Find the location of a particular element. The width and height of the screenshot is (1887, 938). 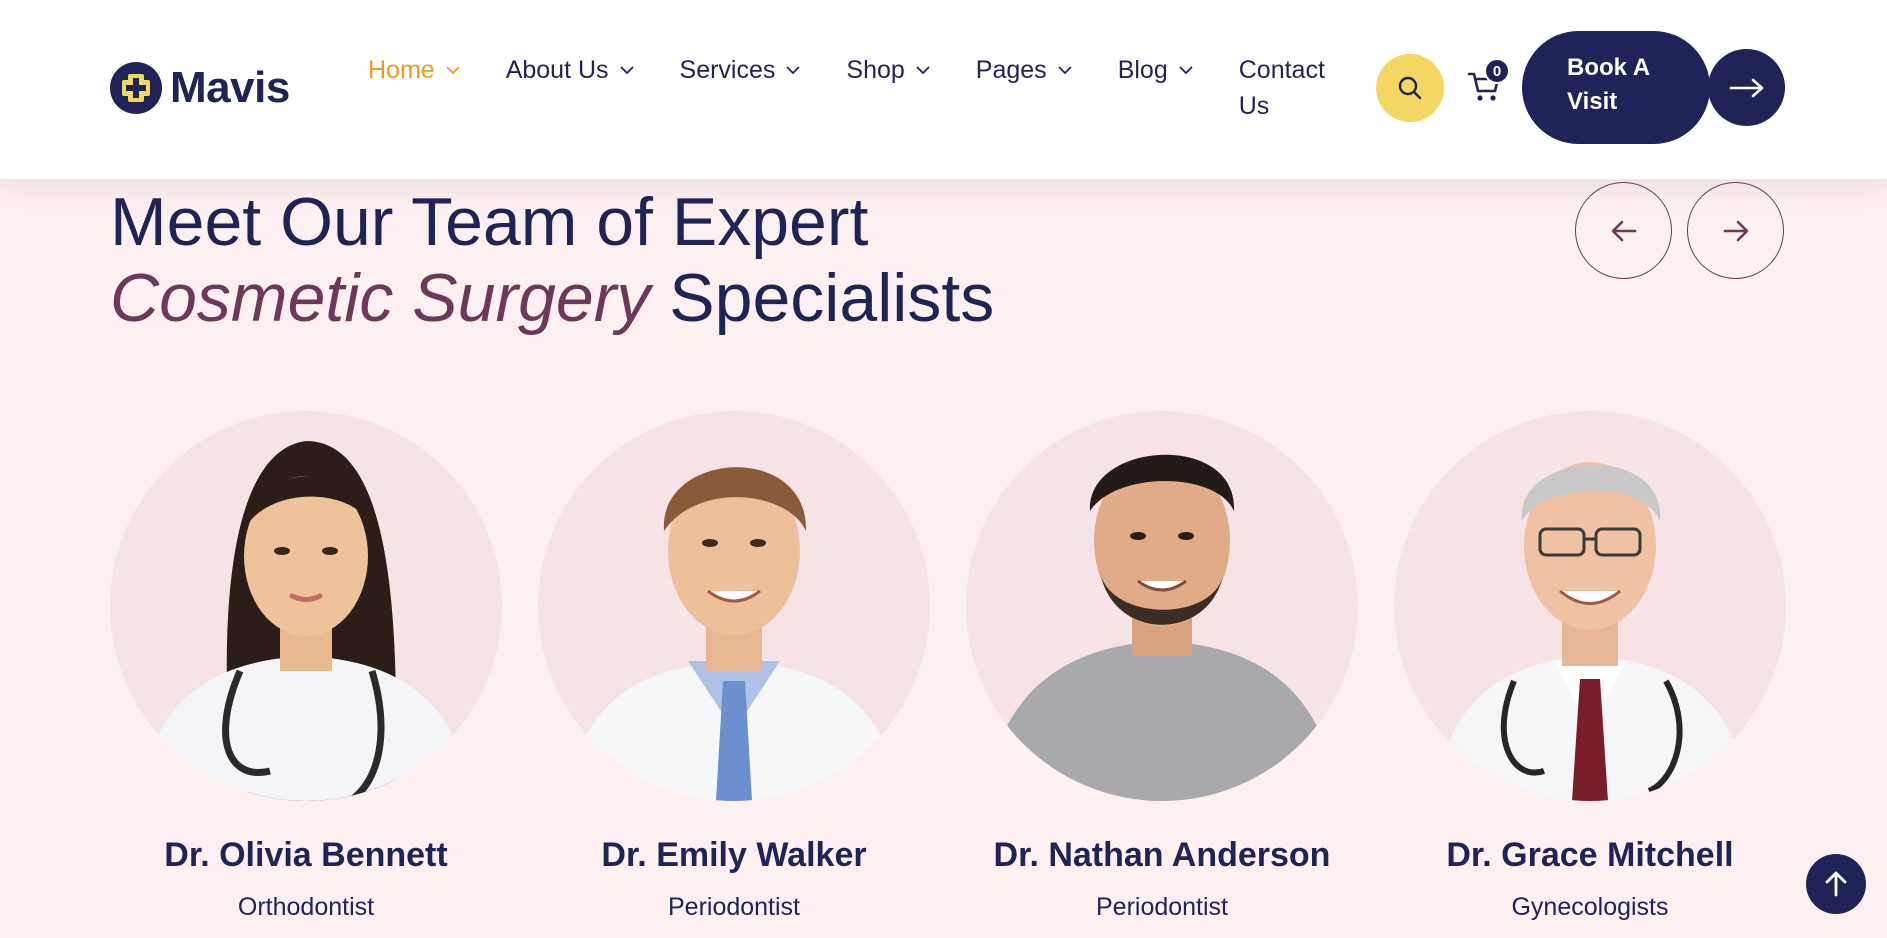

section-title-rest: Specialists is located at coordinates (822, 298).